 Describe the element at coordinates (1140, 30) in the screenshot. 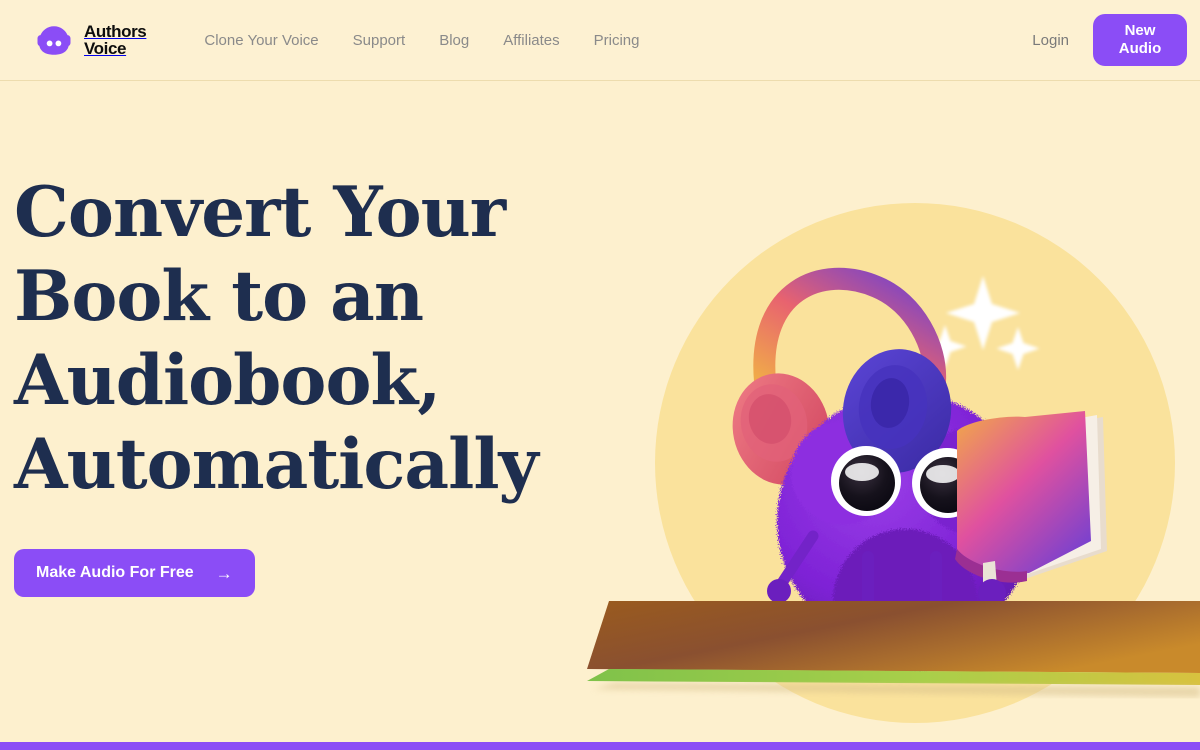

I see `new-audio-button-line1: New` at that location.